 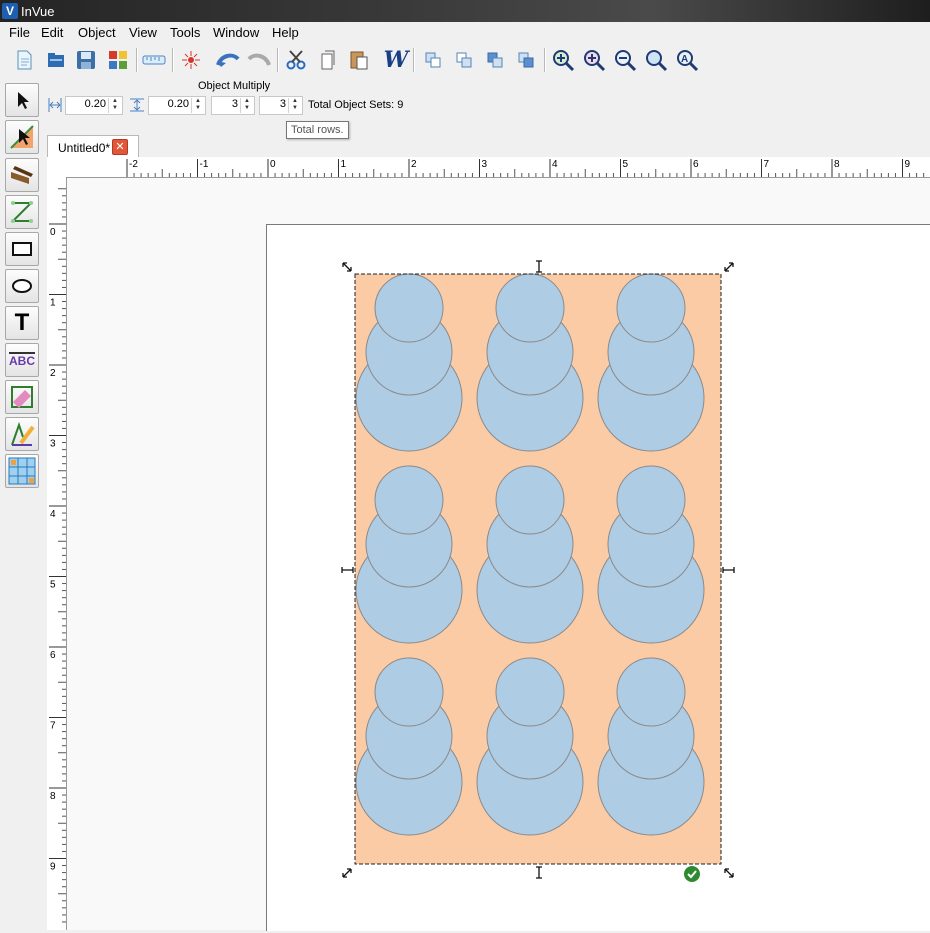 What do you see at coordinates (539, 266) in the screenshot?
I see `resize-handle-top` at bounding box center [539, 266].